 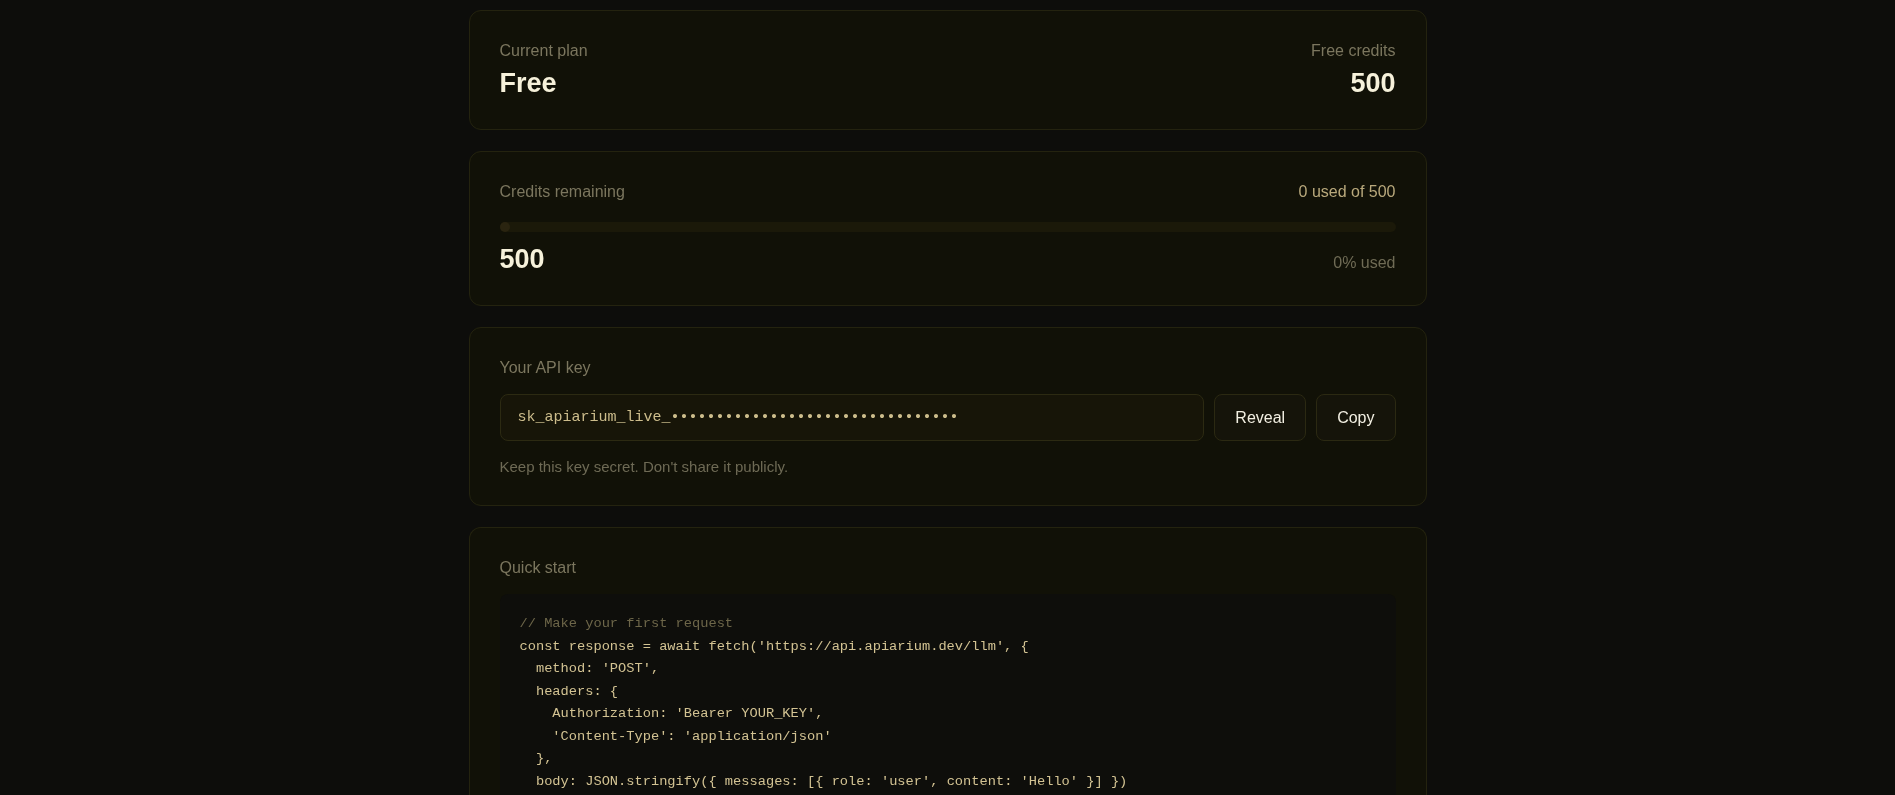 What do you see at coordinates (644, 467) in the screenshot?
I see `api-key-hint: Keep this key secret. Don't share it publicly.` at bounding box center [644, 467].